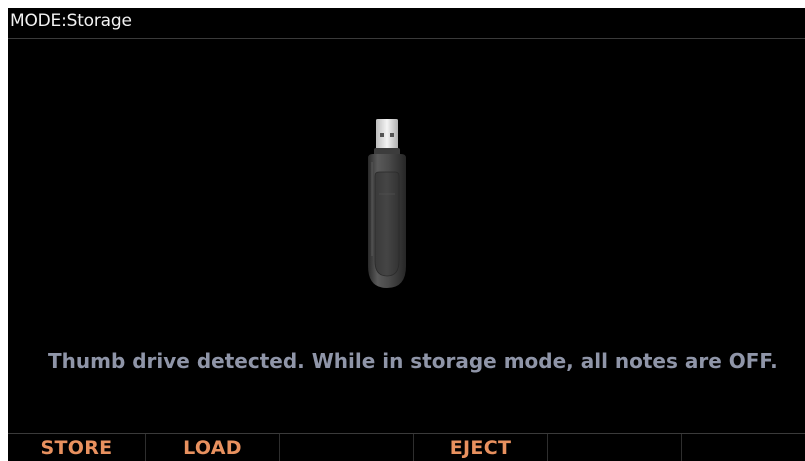 The width and height of the screenshot is (805, 461). Describe the element at coordinates (481, 447) in the screenshot. I see `softkey-eject: EJECT` at that location.